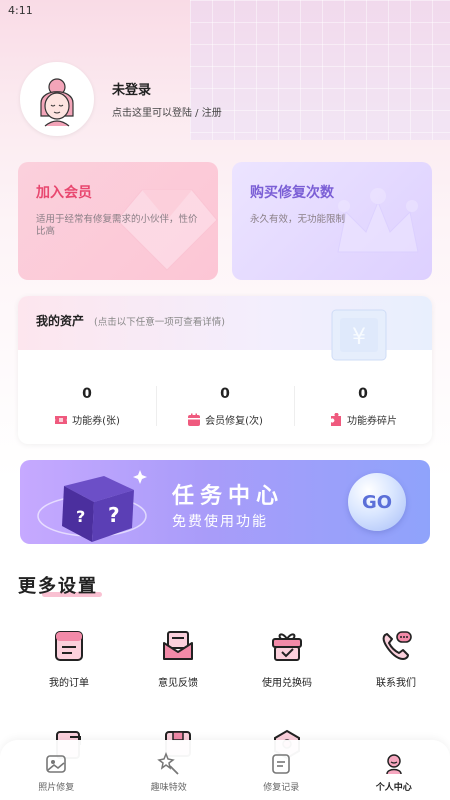 This screenshot has height=800, width=450. I want to click on magic-icon, so click(167, 763).